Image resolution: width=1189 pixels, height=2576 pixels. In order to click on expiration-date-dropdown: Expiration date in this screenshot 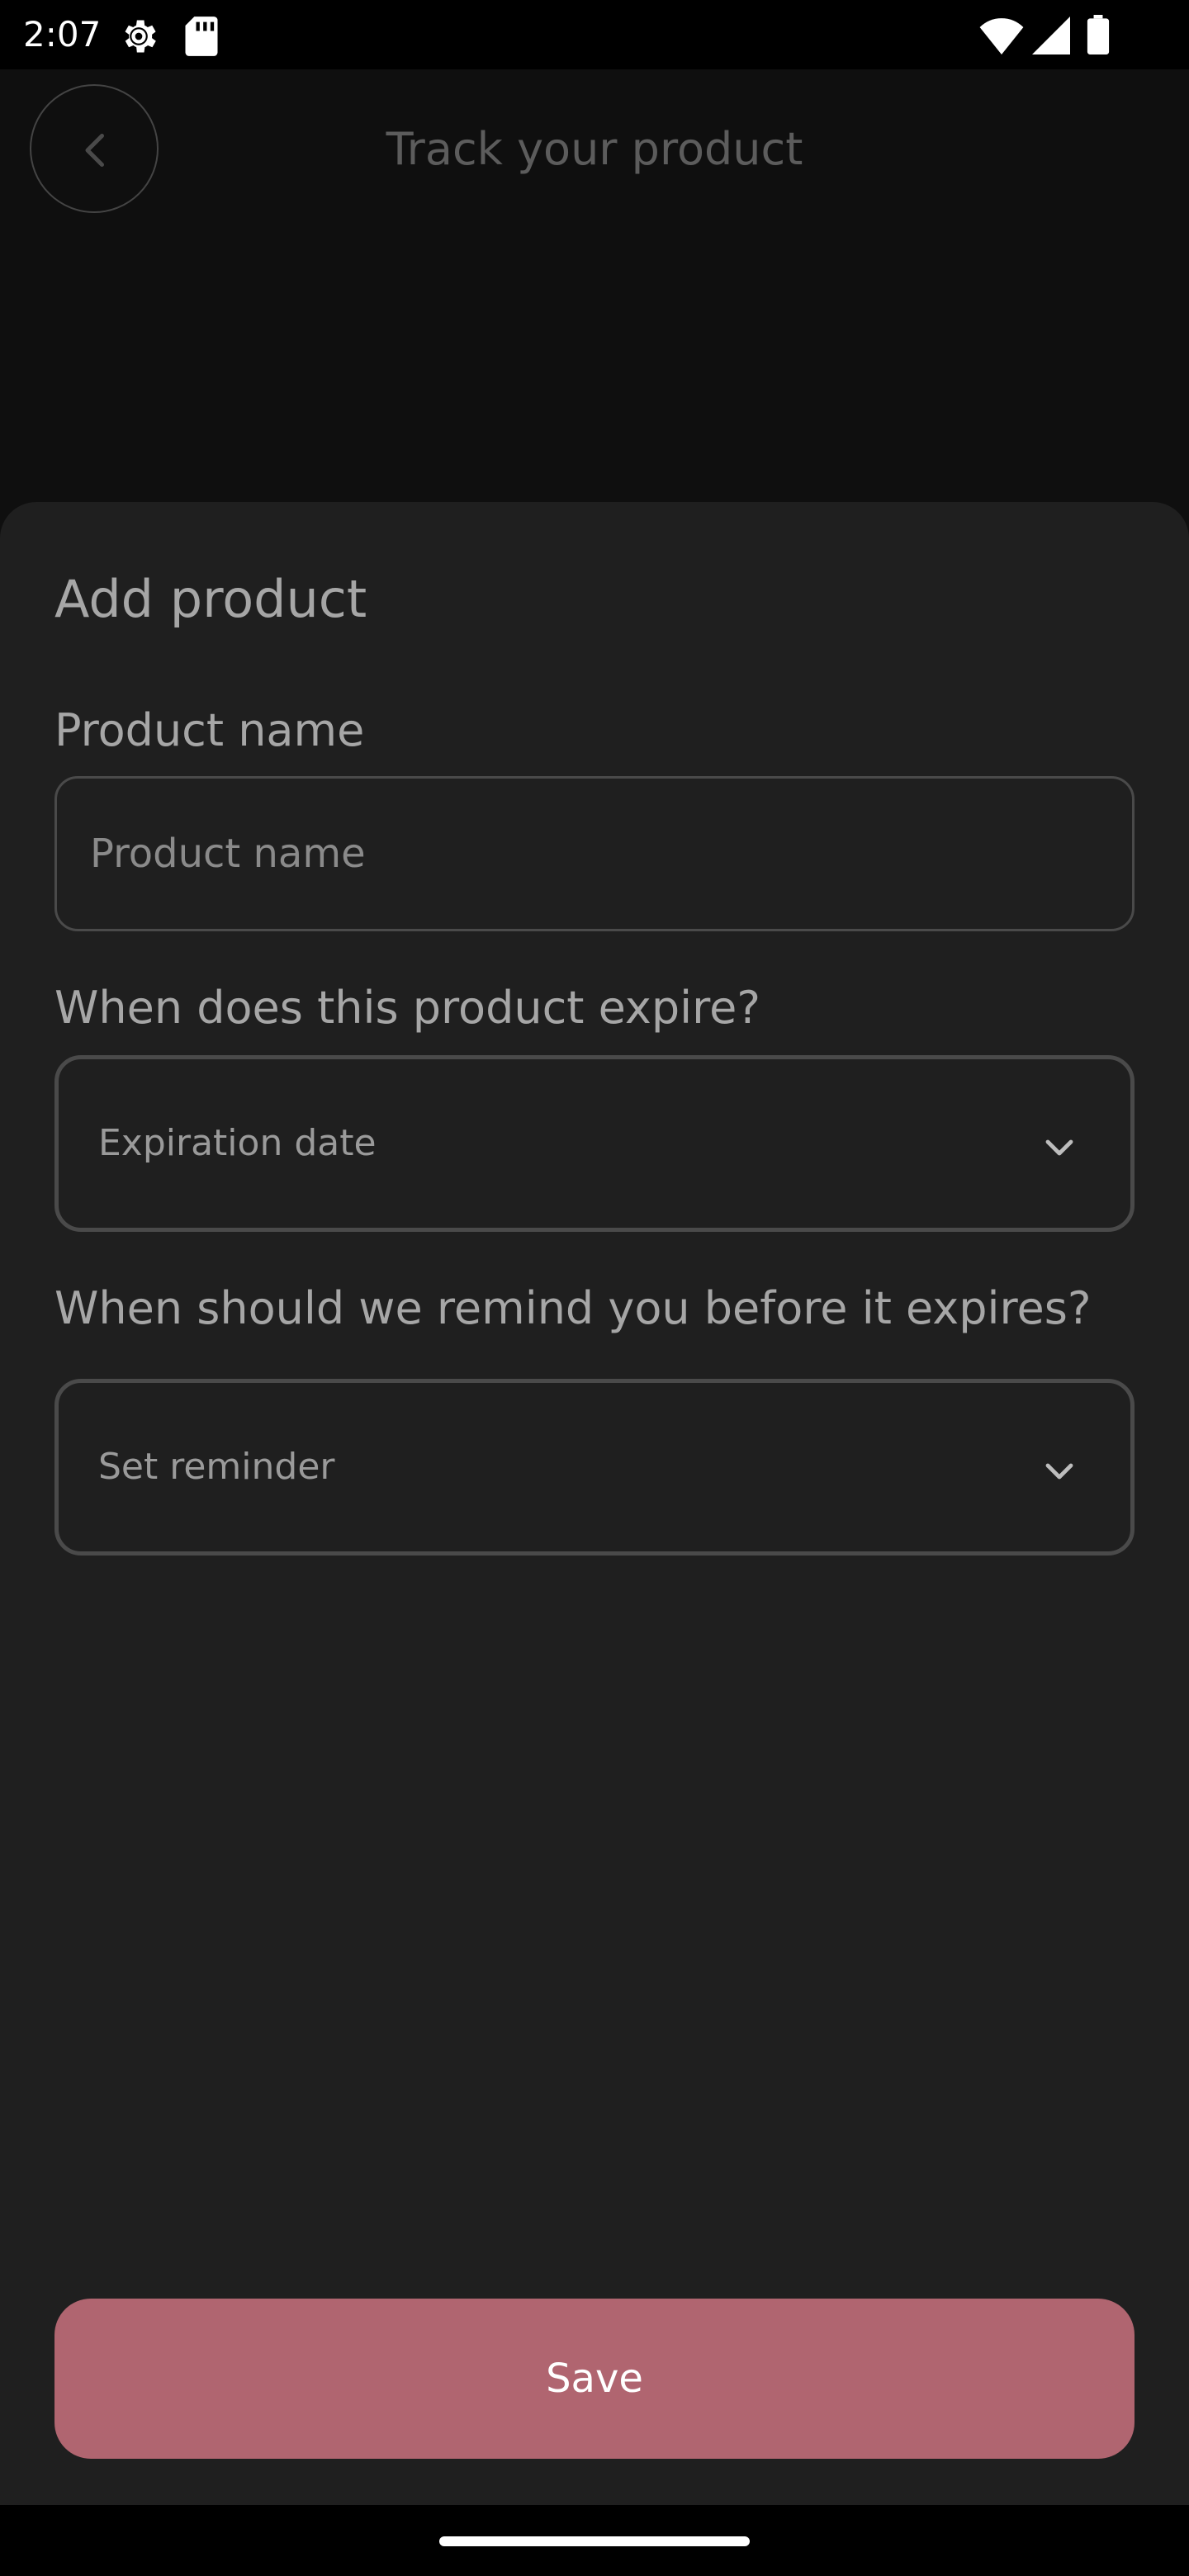, I will do `click(594, 1143)`.